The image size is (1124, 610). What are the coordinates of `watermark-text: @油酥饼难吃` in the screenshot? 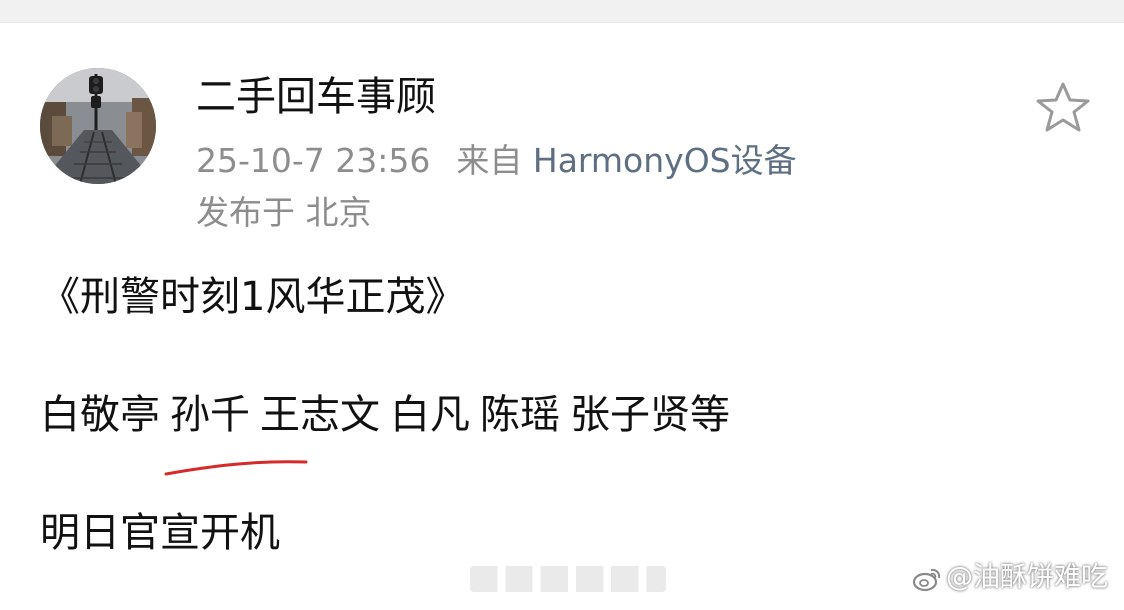 It's located at (1027, 577).